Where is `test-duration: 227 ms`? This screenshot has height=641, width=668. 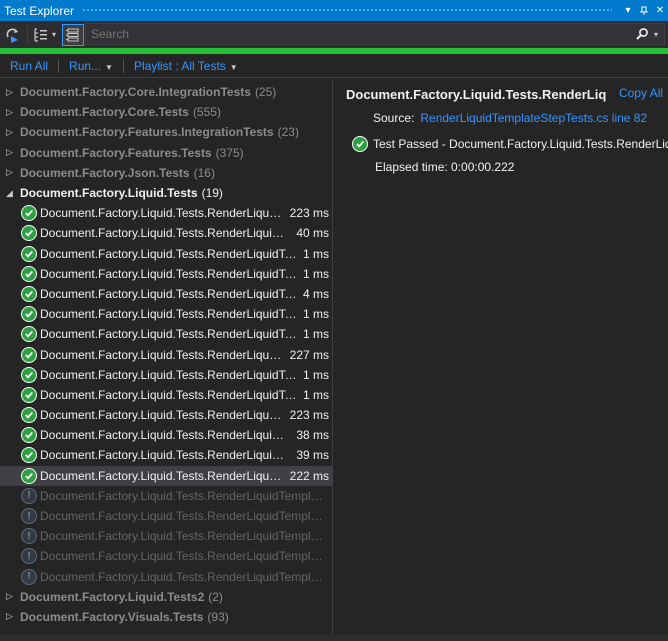 test-duration: 227 ms is located at coordinates (309, 354).